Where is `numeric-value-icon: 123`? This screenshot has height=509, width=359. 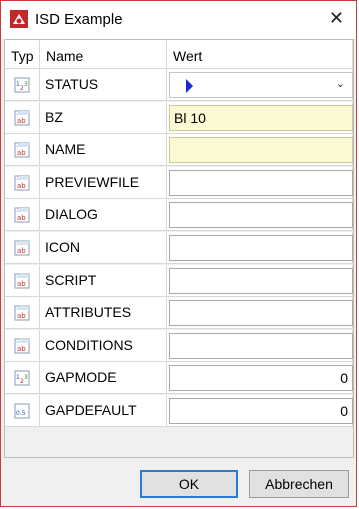
numeric-value-icon: 123 is located at coordinates (22, 378).